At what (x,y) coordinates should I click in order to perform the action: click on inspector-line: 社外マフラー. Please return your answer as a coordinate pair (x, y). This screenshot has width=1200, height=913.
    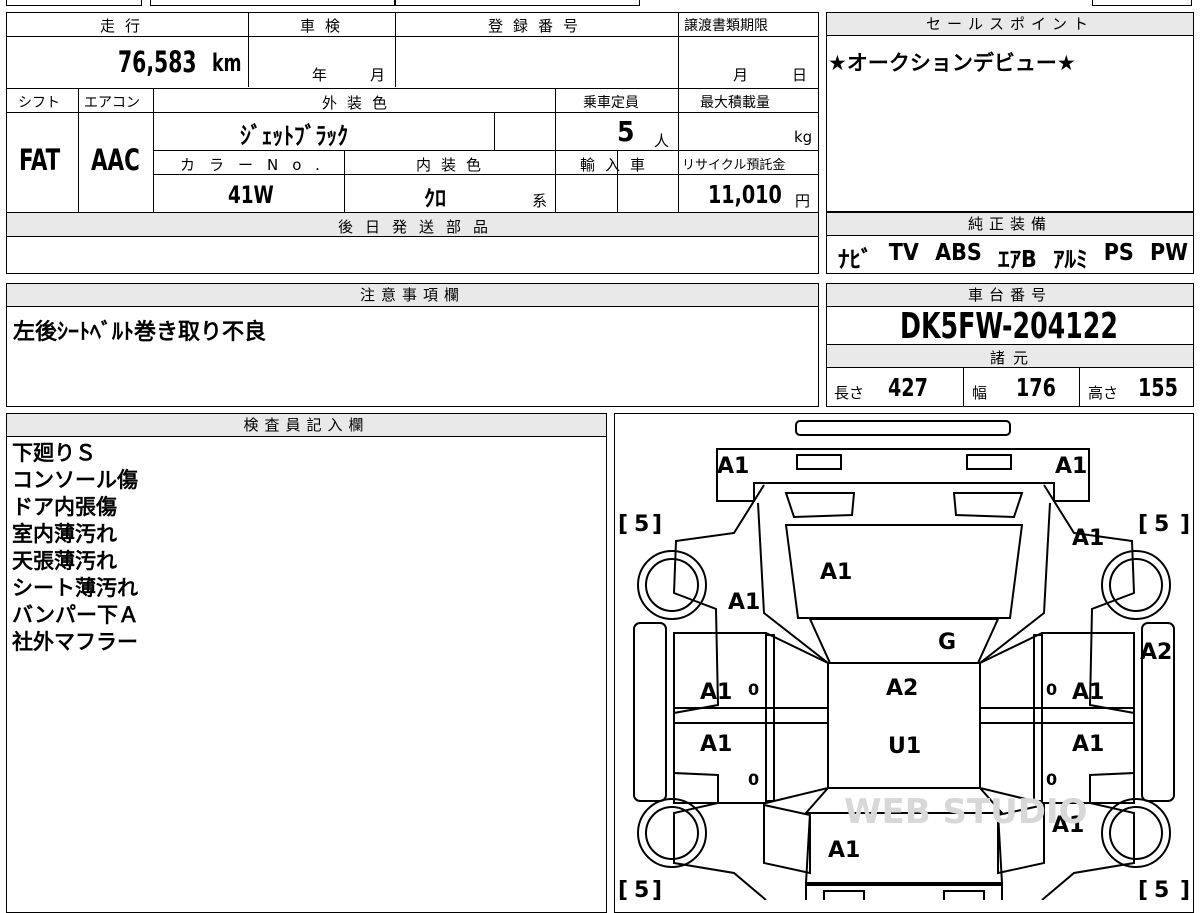
    Looking at the image, I should click on (75, 642).